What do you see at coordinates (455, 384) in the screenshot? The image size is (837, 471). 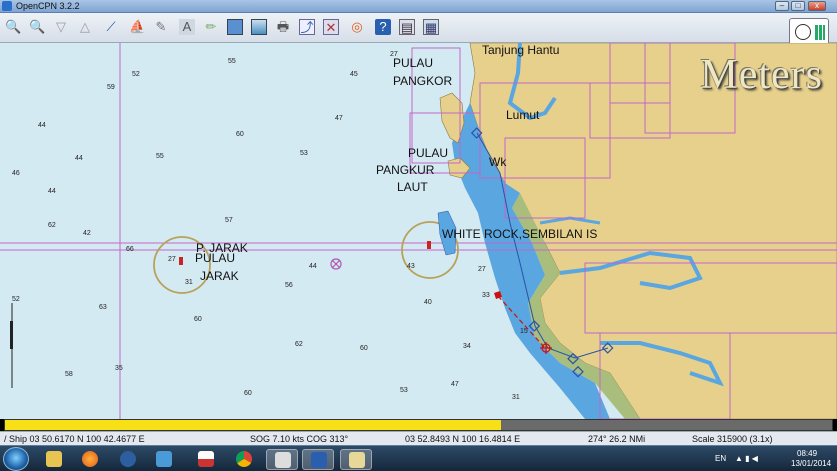 I see `sounding: 47` at bounding box center [455, 384].